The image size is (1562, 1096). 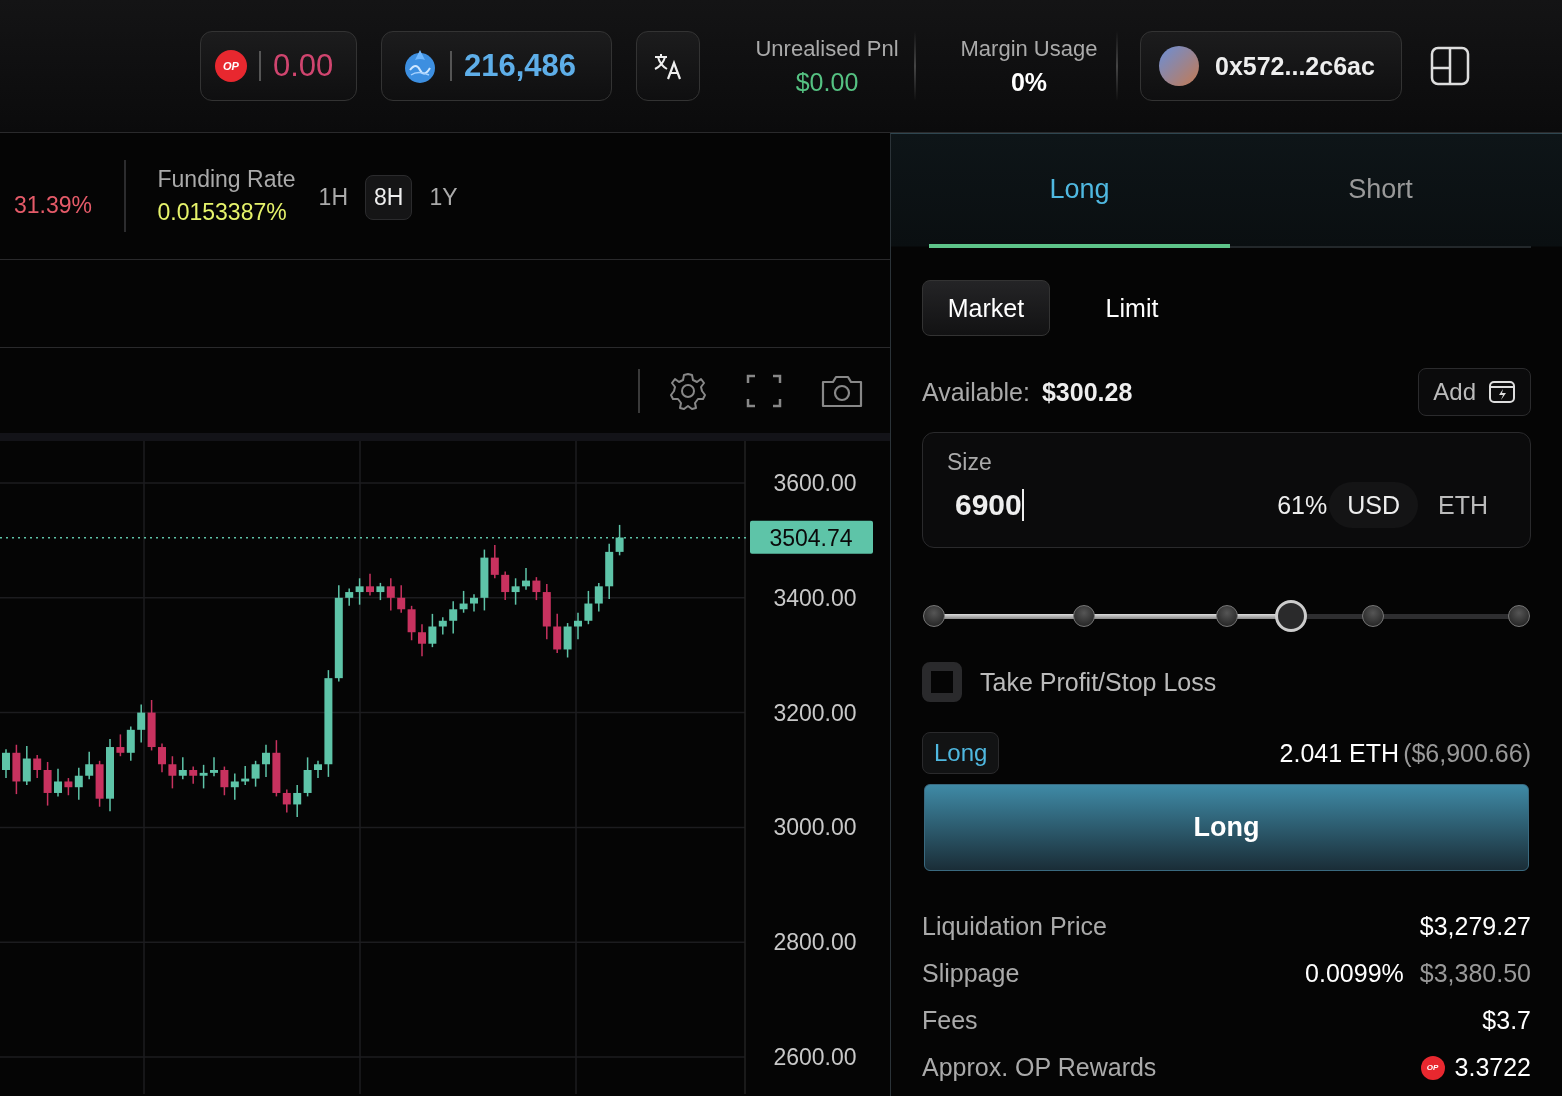 What do you see at coordinates (222, 212) in the screenshot?
I see `funding-rate-value: 0.0153387%` at bounding box center [222, 212].